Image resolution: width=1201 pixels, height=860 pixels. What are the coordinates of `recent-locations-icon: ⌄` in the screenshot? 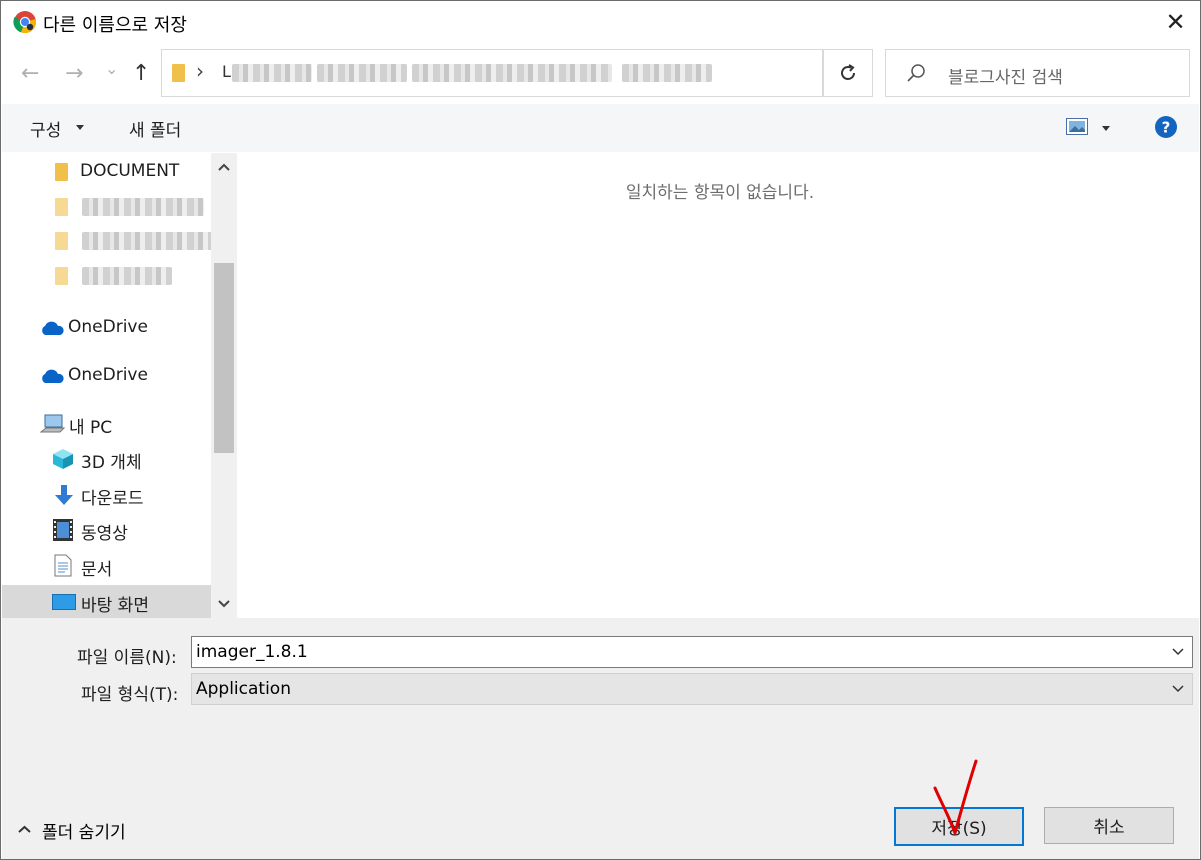 It's located at (111, 68).